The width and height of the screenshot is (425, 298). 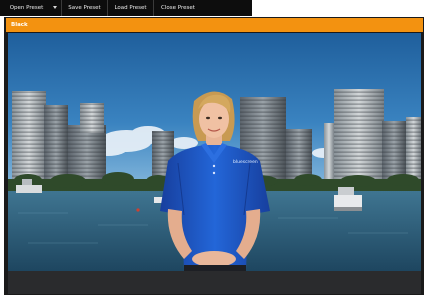 What do you see at coordinates (26, 8) in the screenshot?
I see `open-preset-label: Open Preset` at bounding box center [26, 8].